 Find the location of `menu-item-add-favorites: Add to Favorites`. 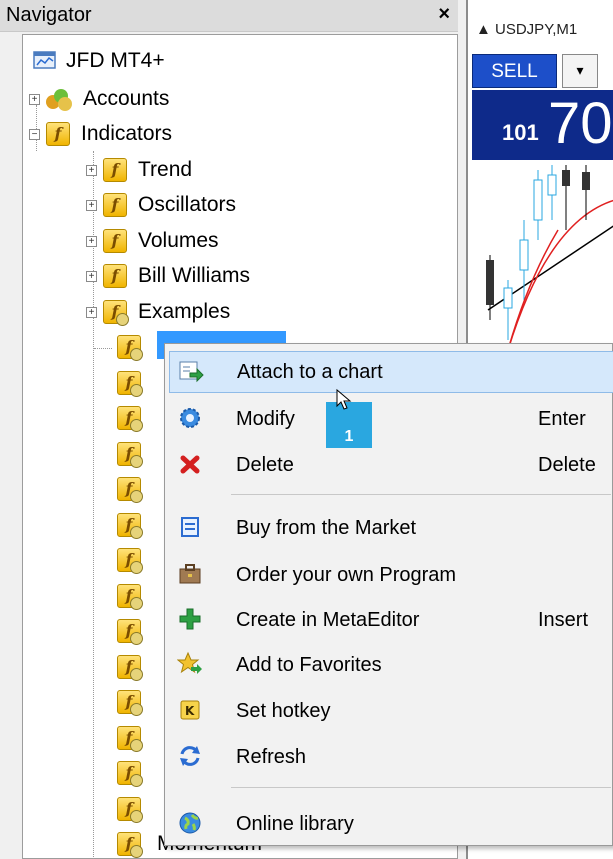

menu-item-add-favorites: Add to Favorites is located at coordinates (391, 665).